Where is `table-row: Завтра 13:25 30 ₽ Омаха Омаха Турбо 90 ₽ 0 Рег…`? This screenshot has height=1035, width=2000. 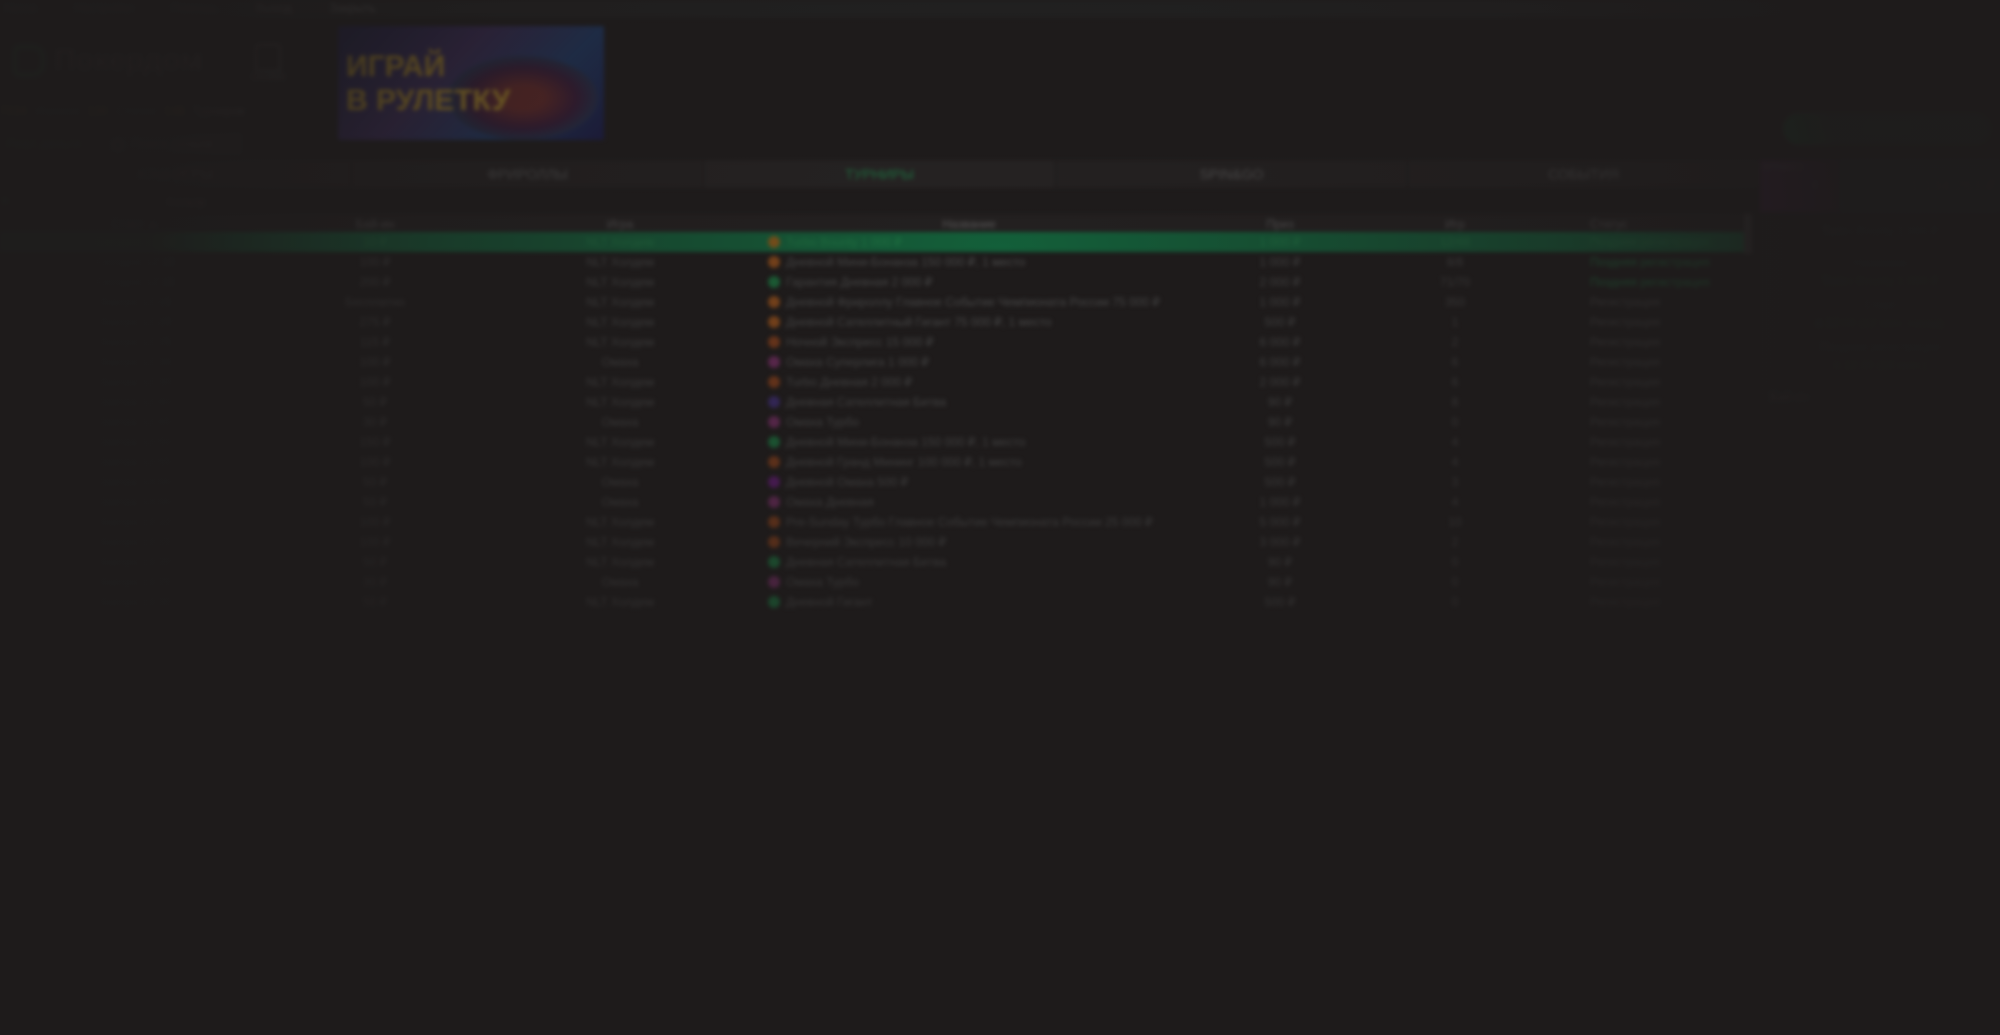
table-row: Завтра 13:25 30 ₽ Омаха Омаха Турбо 90 ₽ 0 Рег… is located at coordinates (876, 582).